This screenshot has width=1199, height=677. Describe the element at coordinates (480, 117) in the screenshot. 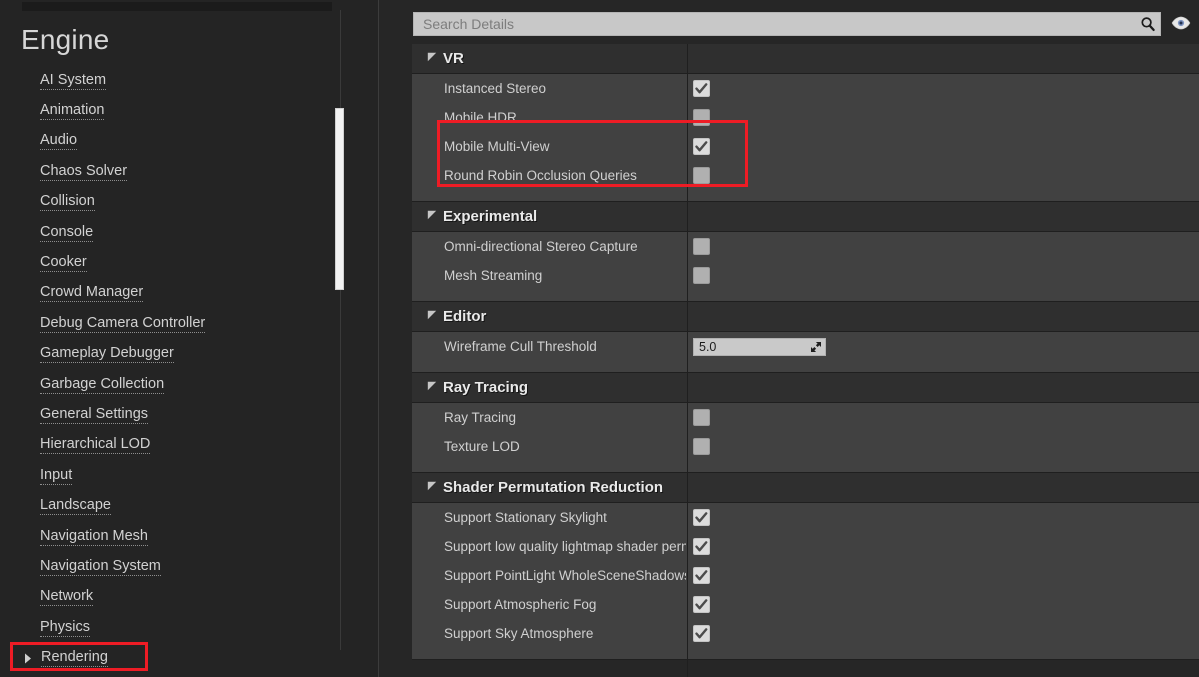

I see `property-label: Mobile HDR` at that location.